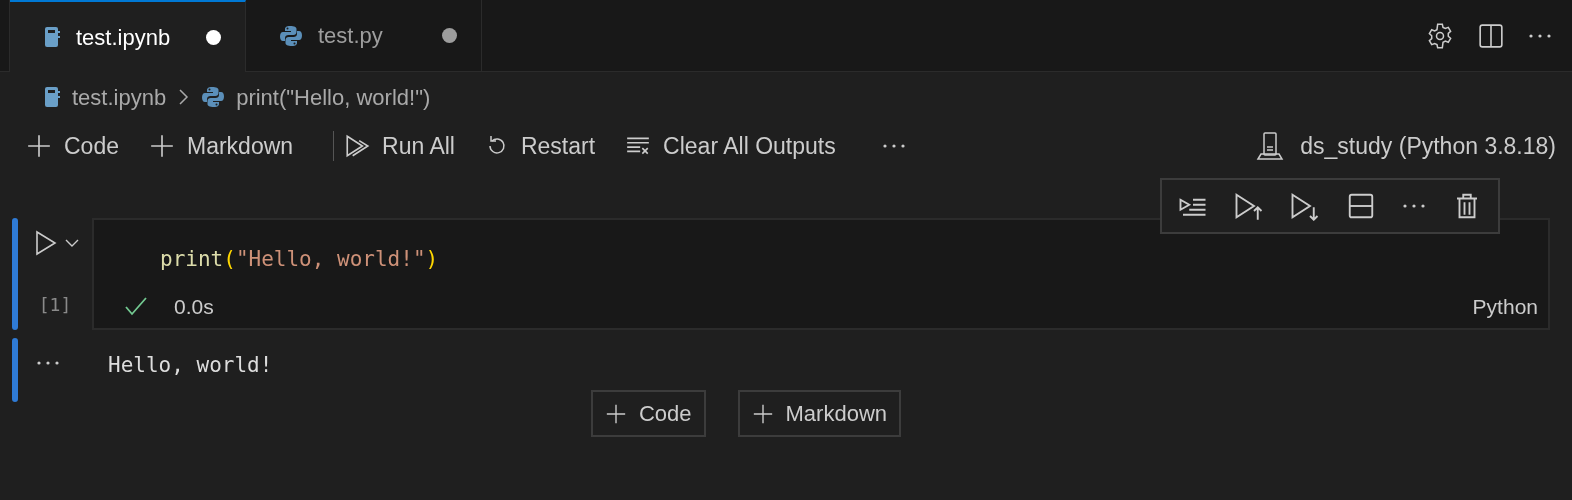  What do you see at coordinates (194, 306) in the screenshot?
I see `execution-time: 0.0s` at bounding box center [194, 306].